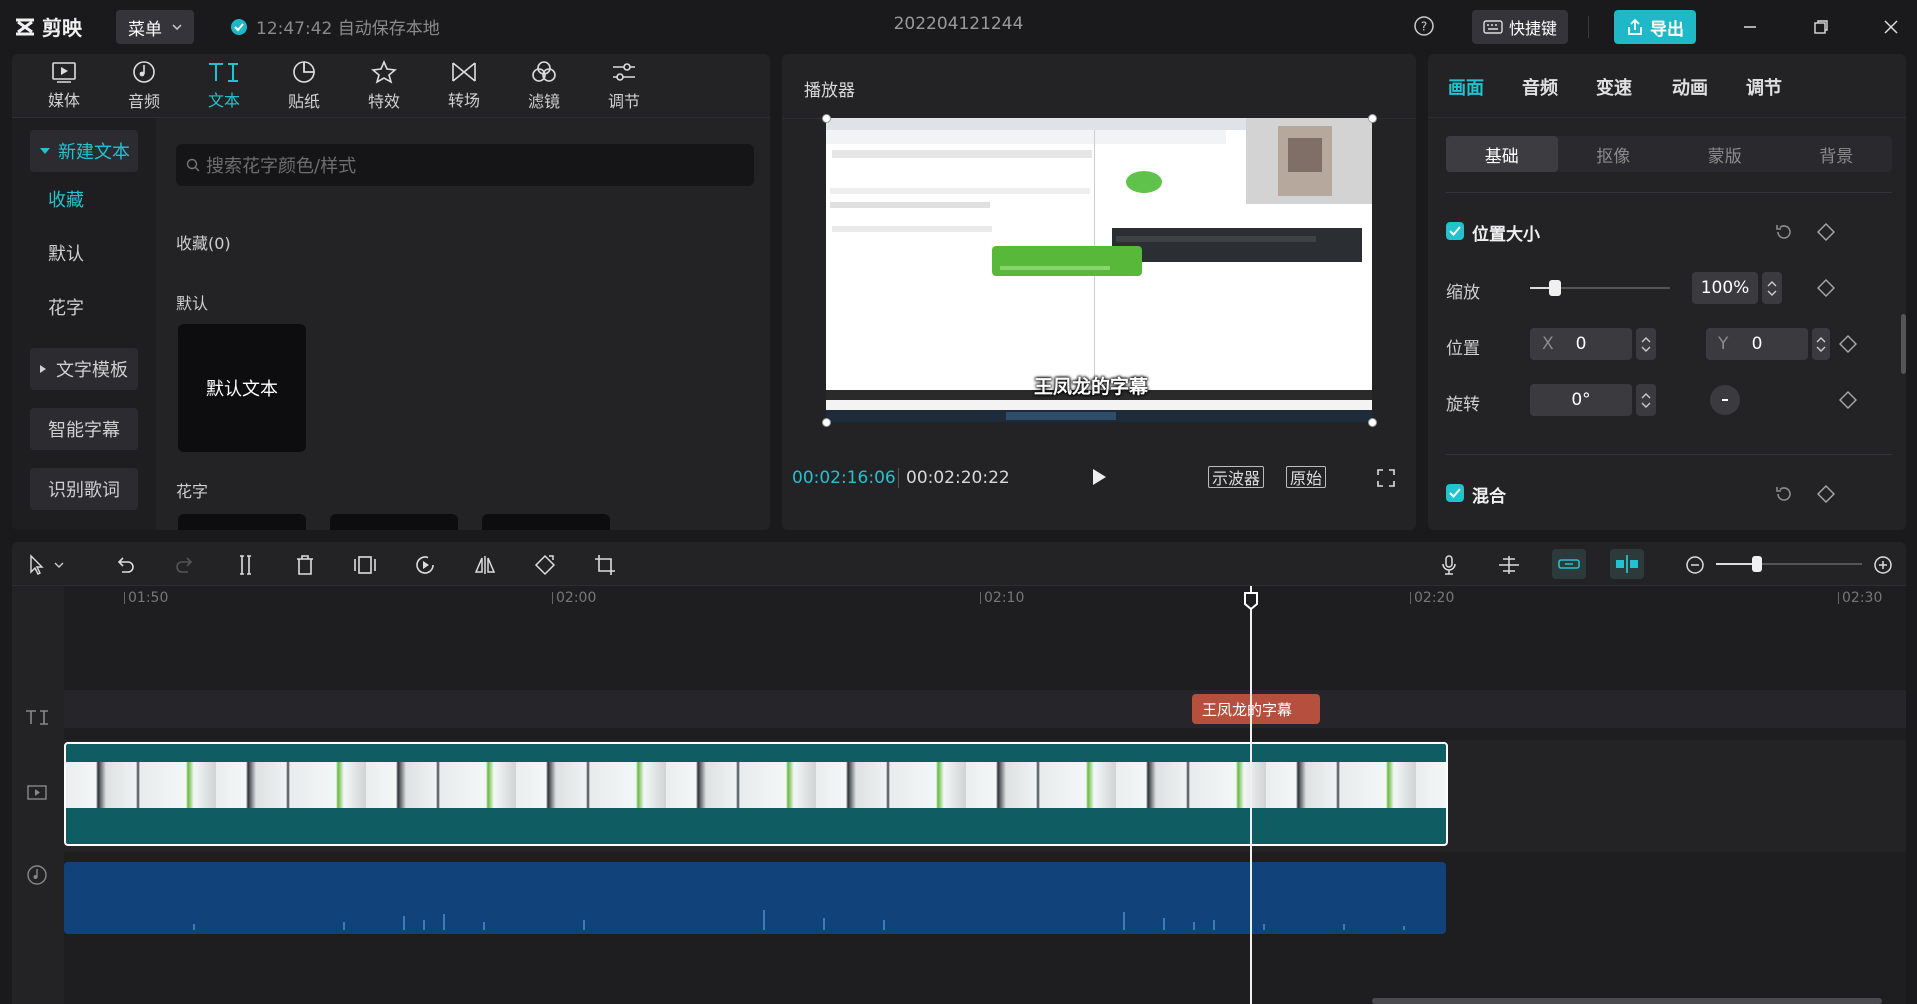  I want to click on blend-checkbox, so click(1455, 493).